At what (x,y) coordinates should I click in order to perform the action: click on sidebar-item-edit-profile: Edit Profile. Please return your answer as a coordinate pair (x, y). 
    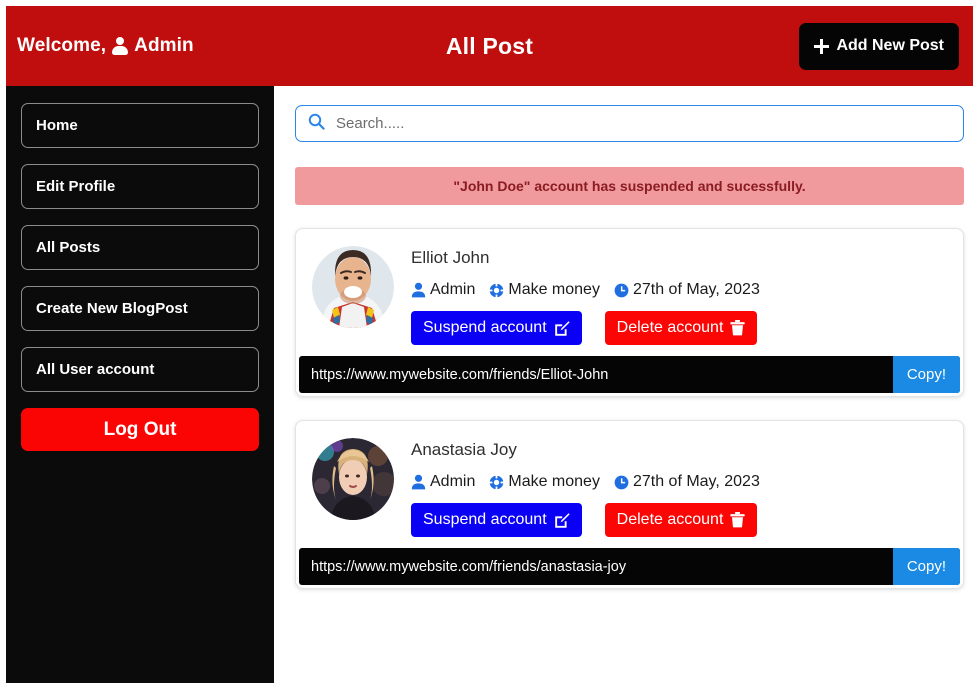
    Looking at the image, I should click on (140, 186).